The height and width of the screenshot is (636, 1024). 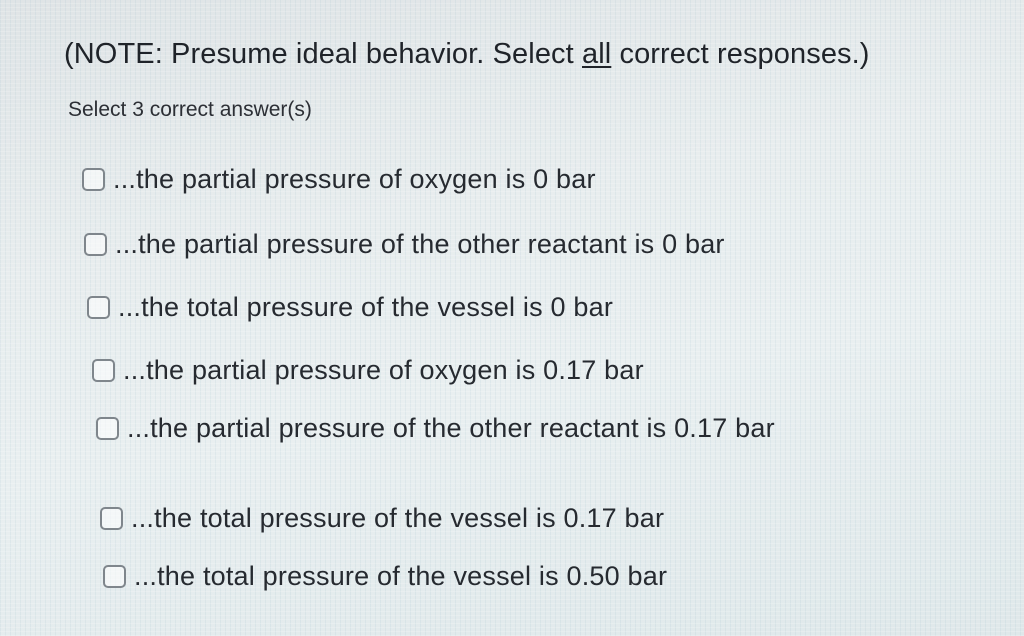 I want to click on note-suffix: correct responses.), so click(x=740, y=54).